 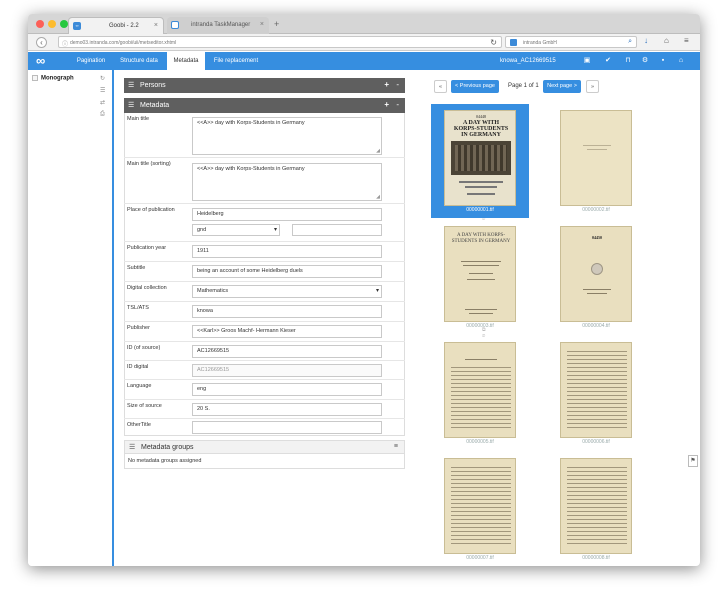 What do you see at coordinates (40, 24) in the screenshot?
I see `close-window-button` at bounding box center [40, 24].